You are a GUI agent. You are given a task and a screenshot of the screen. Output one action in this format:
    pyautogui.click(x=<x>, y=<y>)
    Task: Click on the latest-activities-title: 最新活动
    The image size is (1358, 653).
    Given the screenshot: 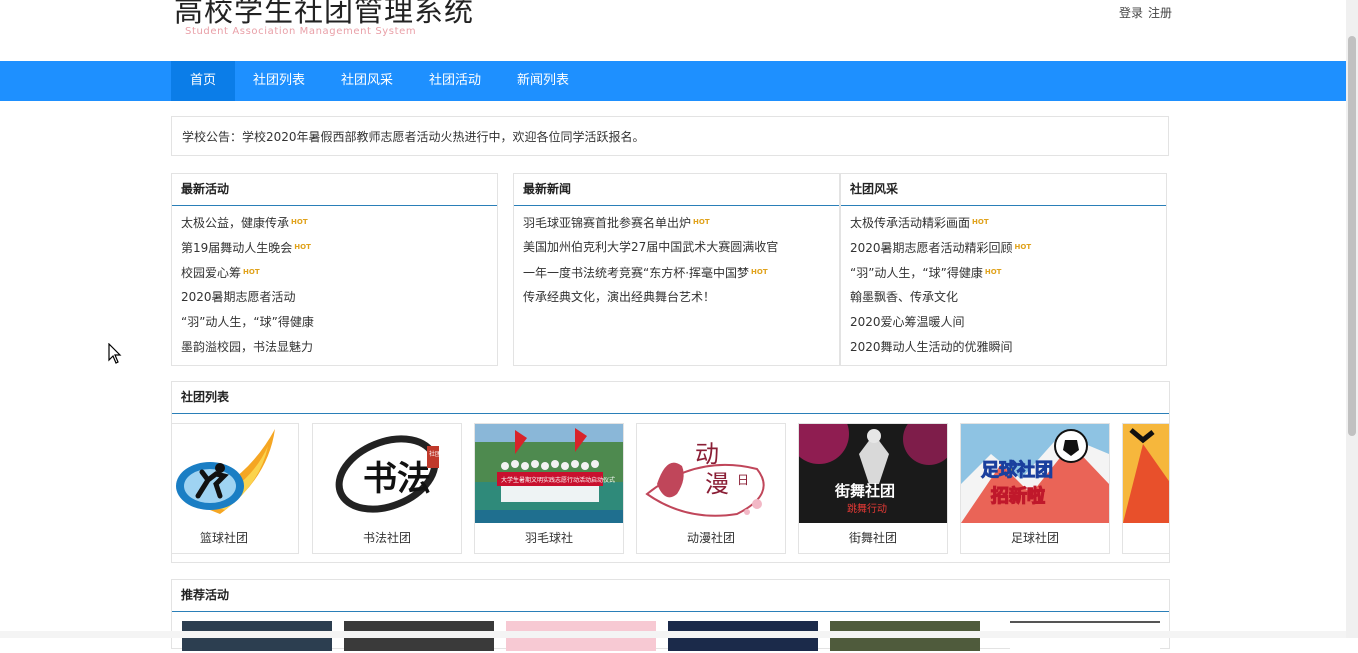 What is the action you would take?
    pyautogui.click(x=334, y=190)
    